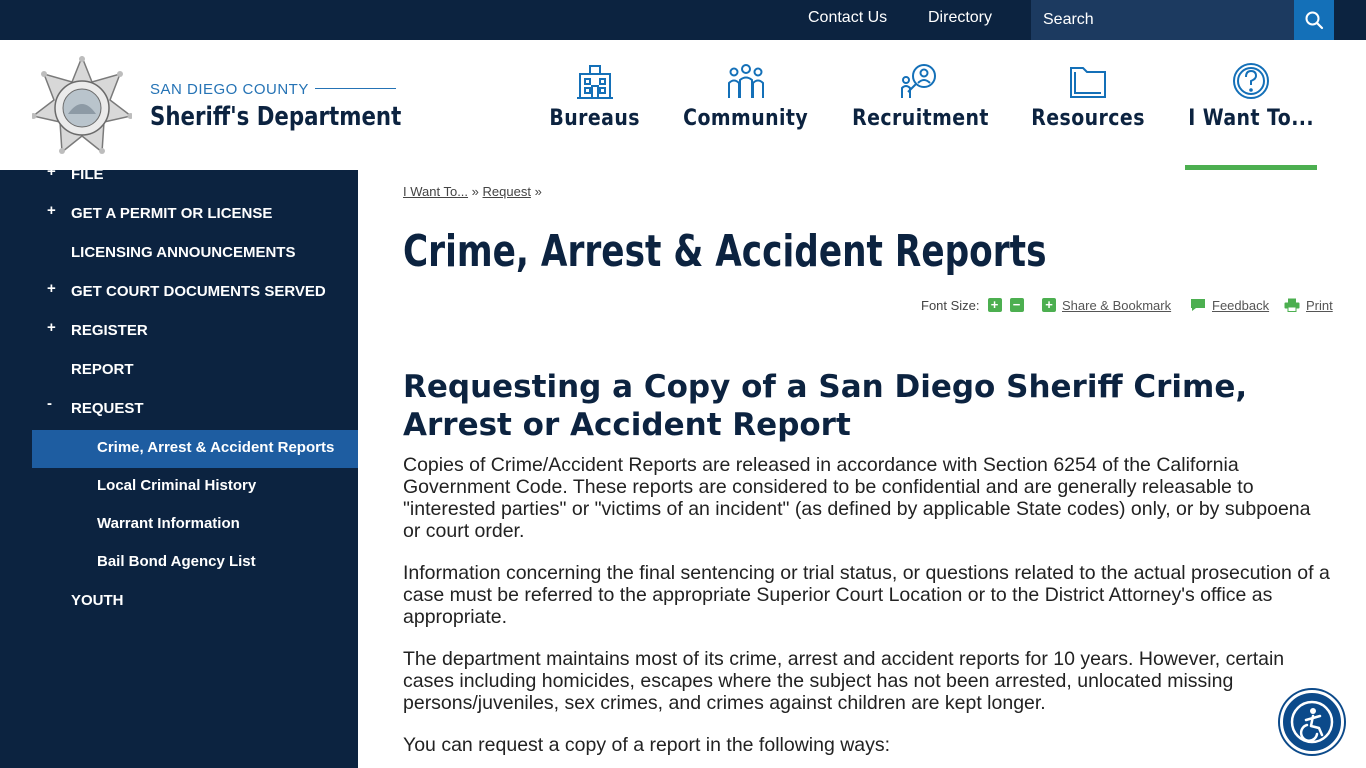 The image size is (1366, 768). I want to click on collapse-icon: -, so click(49, 403).